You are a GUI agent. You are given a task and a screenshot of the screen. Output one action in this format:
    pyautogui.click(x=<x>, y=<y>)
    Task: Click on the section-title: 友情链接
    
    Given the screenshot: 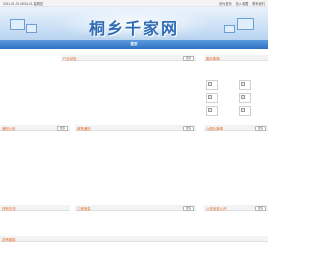 What is the action you would take?
    pyautogui.click(x=9, y=239)
    